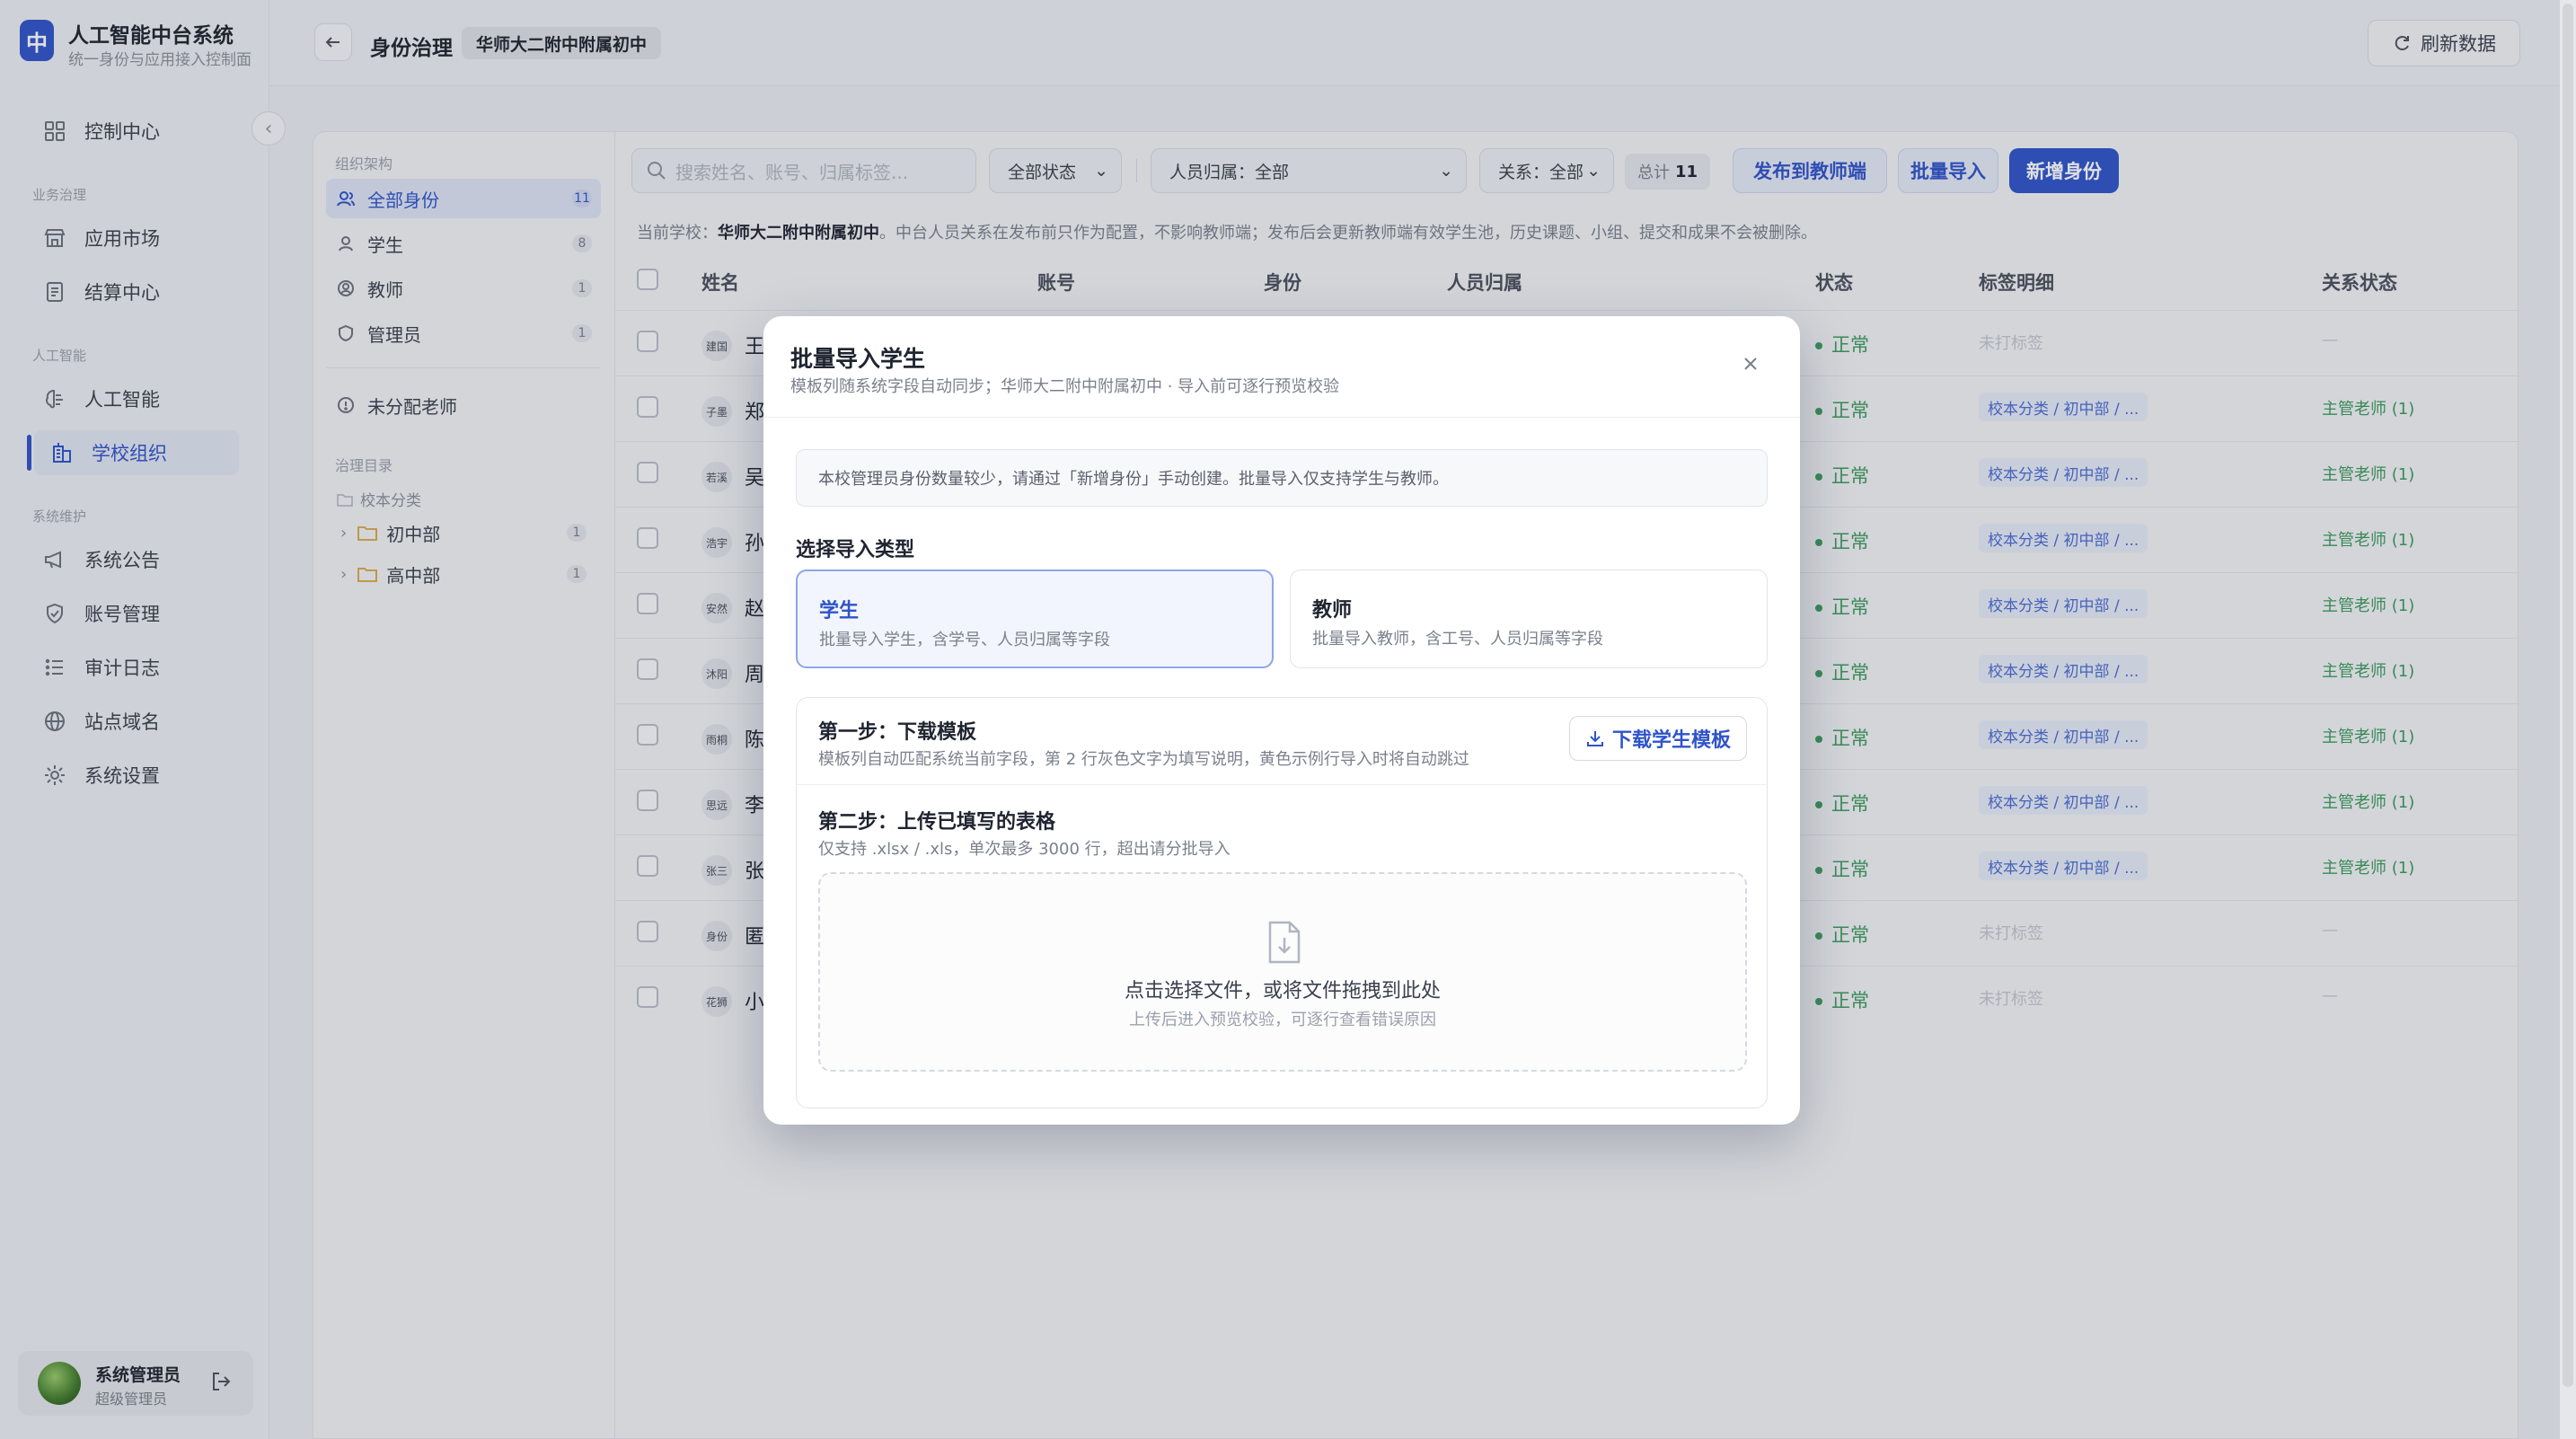 Image resolution: width=2576 pixels, height=1439 pixels. Describe the element at coordinates (1332, 610) in the screenshot. I see `type-card-title: 教师` at that location.